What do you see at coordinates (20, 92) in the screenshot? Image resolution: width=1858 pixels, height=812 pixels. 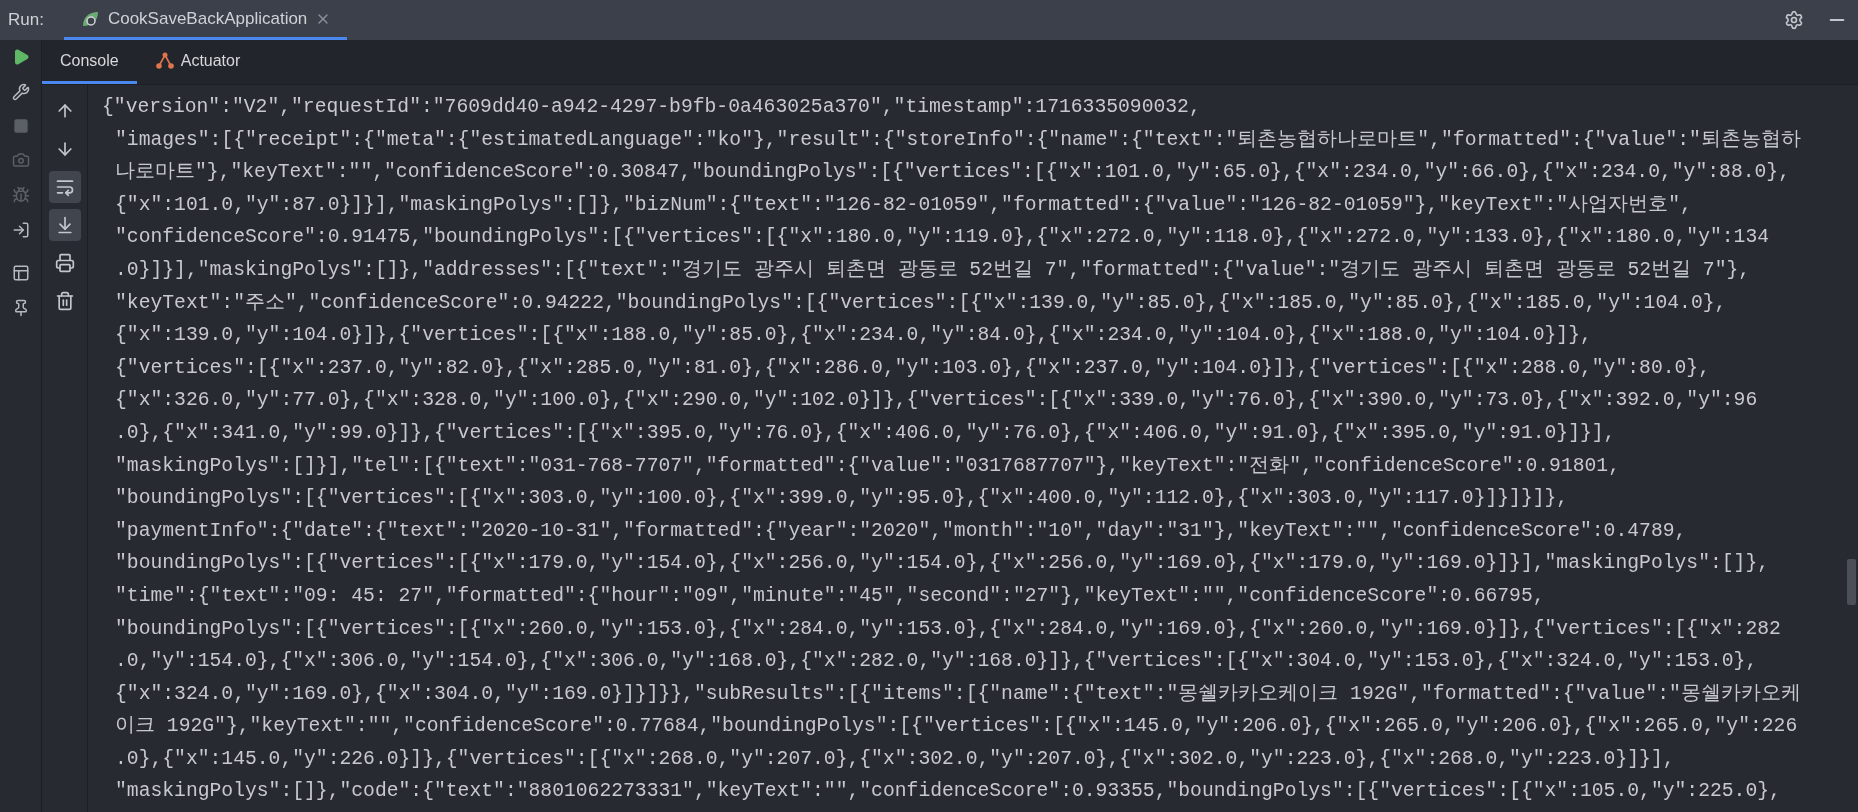 I see `wrench-icon` at bounding box center [20, 92].